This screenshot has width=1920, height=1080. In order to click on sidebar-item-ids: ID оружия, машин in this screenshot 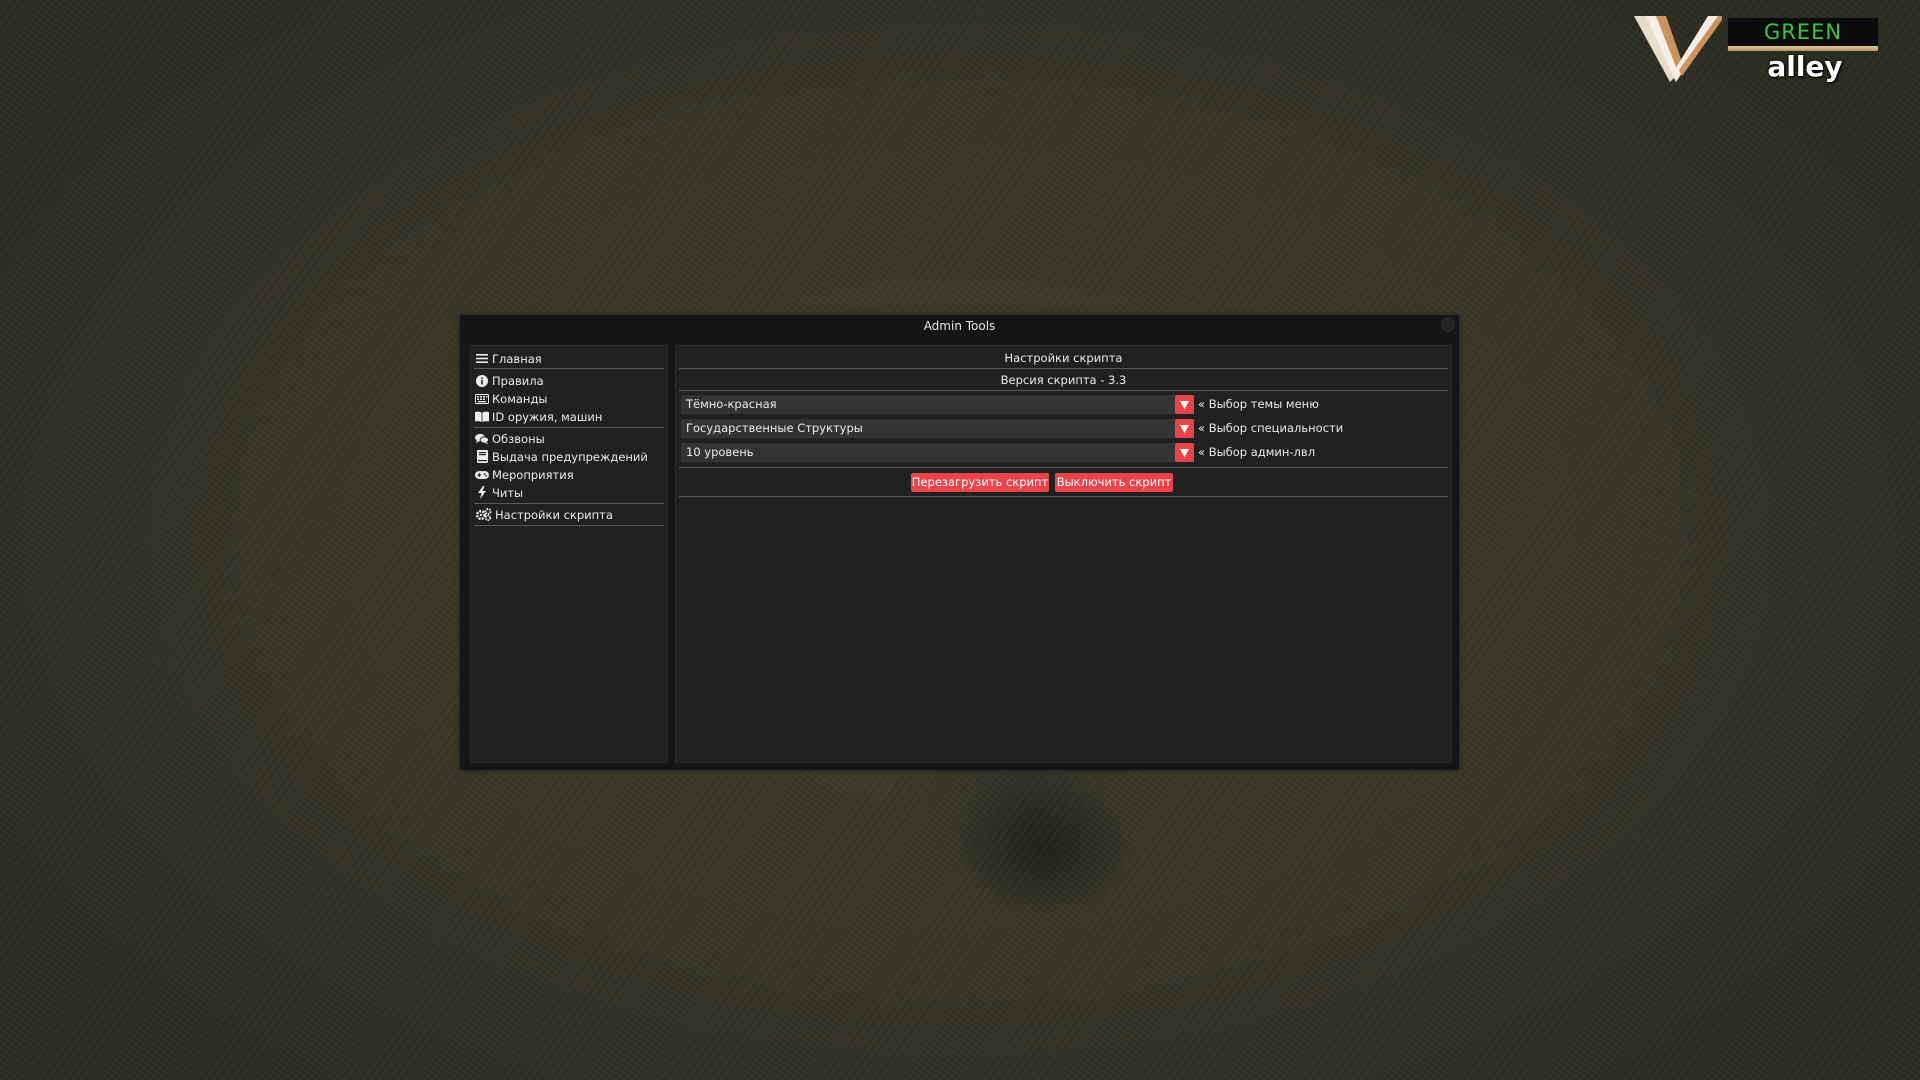, I will do `click(538, 416)`.